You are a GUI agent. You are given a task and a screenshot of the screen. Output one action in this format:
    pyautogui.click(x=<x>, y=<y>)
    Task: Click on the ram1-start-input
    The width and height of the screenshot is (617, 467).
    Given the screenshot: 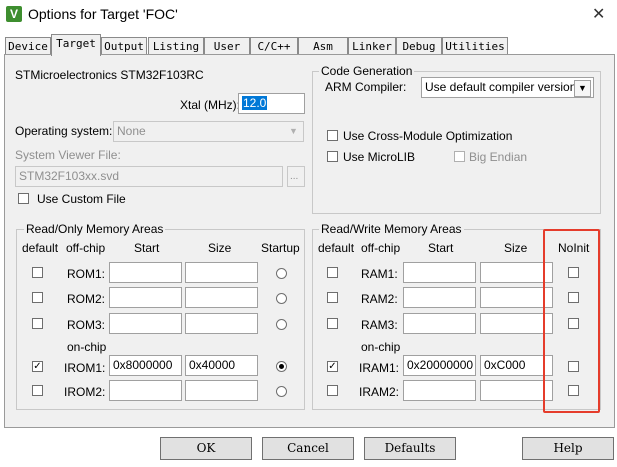 What is the action you would take?
    pyautogui.click(x=439, y=272)
    